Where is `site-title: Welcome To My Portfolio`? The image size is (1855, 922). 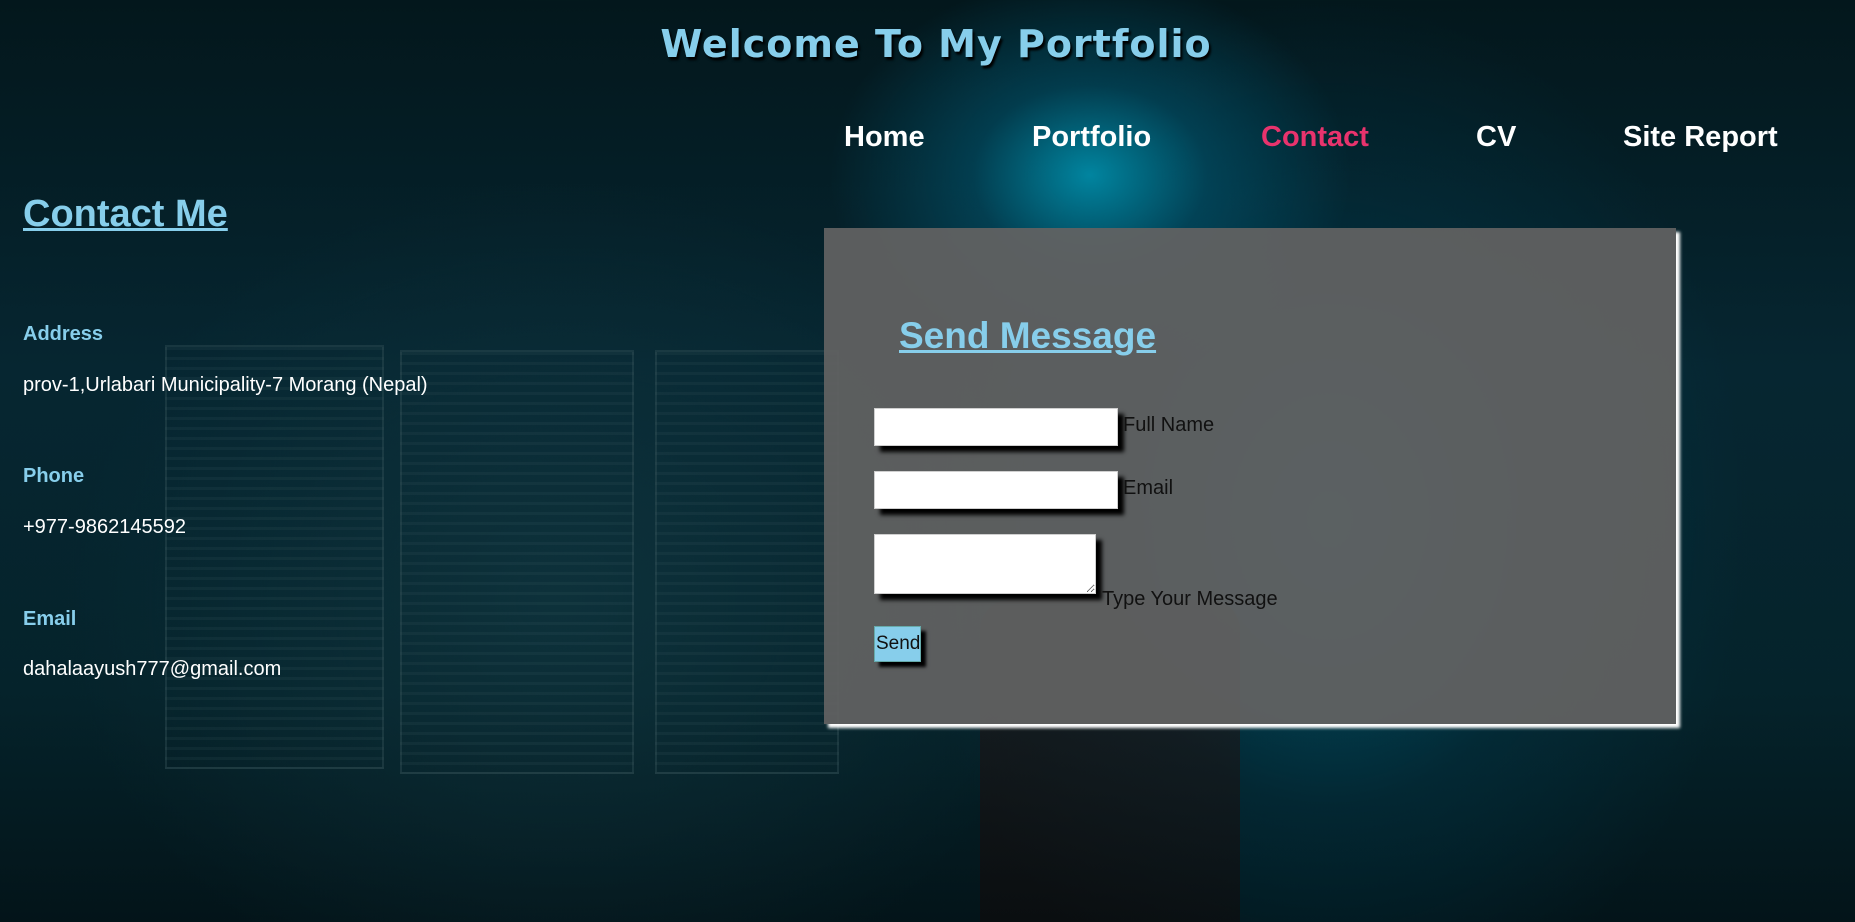 site-title: Welcome To My Portfolio is located at coordinates (936, 44).